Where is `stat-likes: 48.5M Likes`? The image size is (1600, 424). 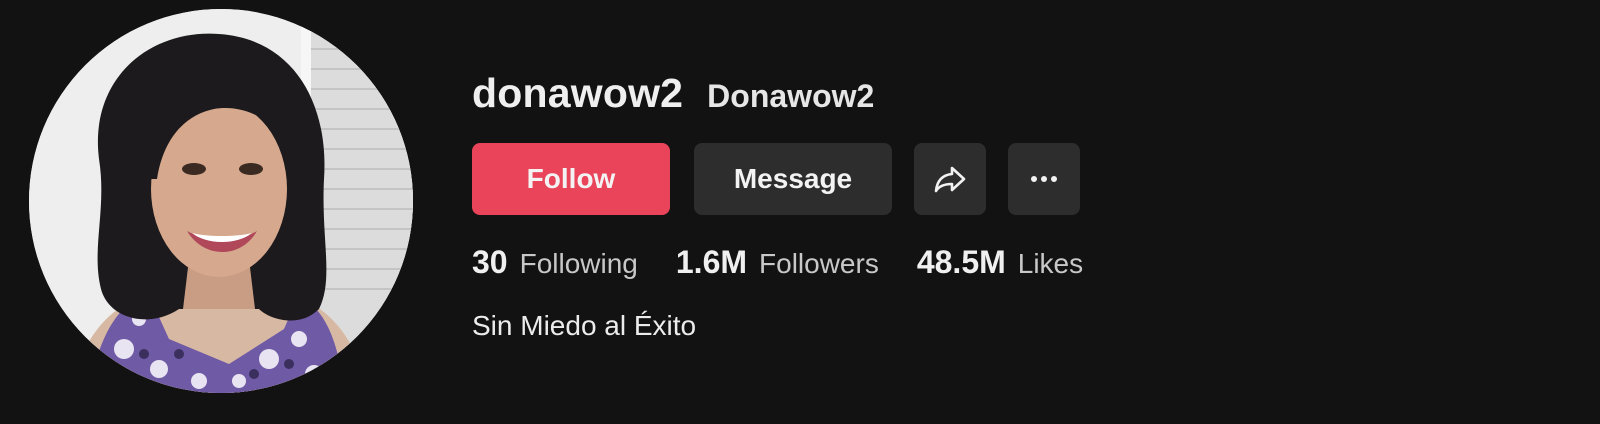 stat-likes: 48.5M Likes is located at coordinates (1000, 262).